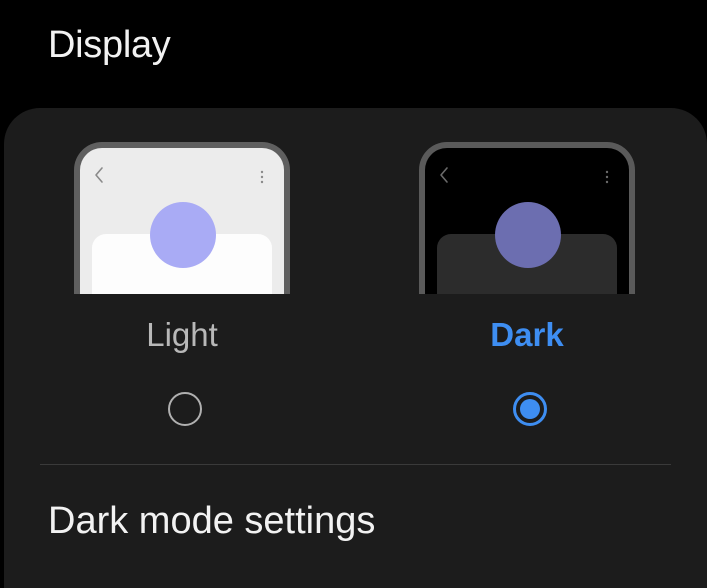  I want to click on radio-selected-dot, so click(530, 409).